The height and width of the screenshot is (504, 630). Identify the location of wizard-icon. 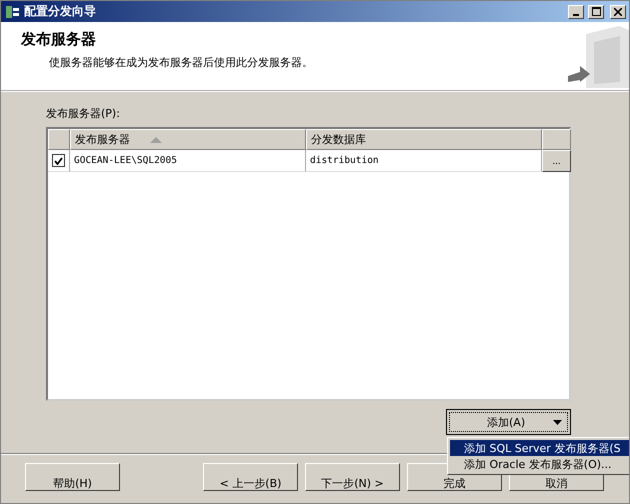
(12, 12).